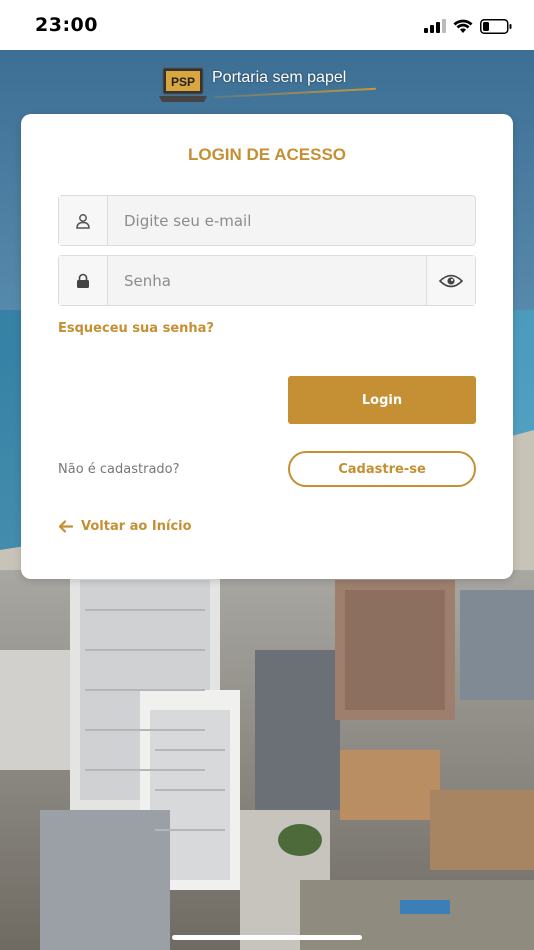 This screenshot has width=534, height=950. Describe the element at coordinates (291, 220) in the screenshot. I see `email-input` at that location.